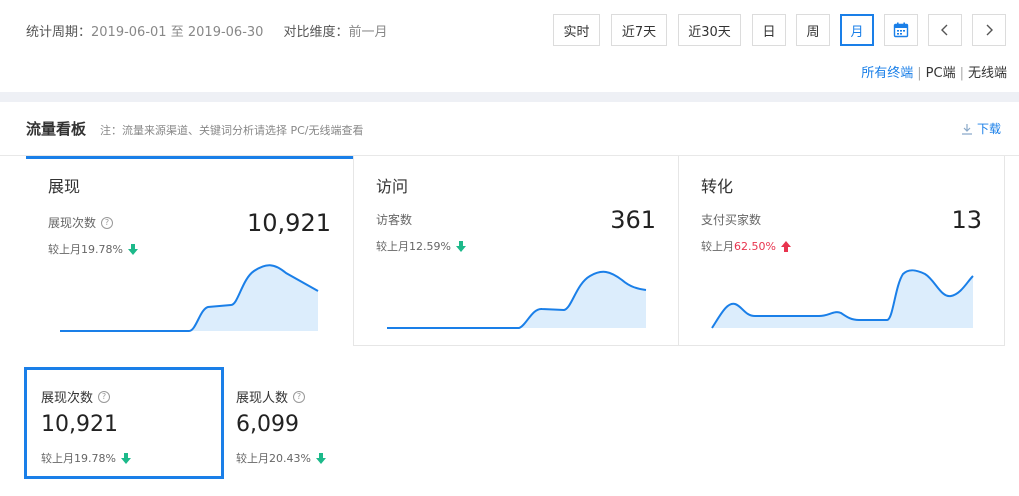 The width and height of the screenshot is (1019, 496). I want to click on trend-label: 较上月19.78%, so click(78, 458).